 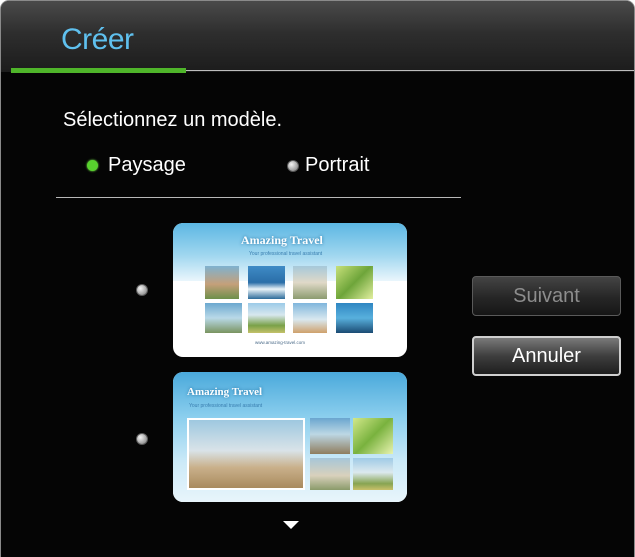 I want to click on title-accent-bar, so click(x=98, y=70).